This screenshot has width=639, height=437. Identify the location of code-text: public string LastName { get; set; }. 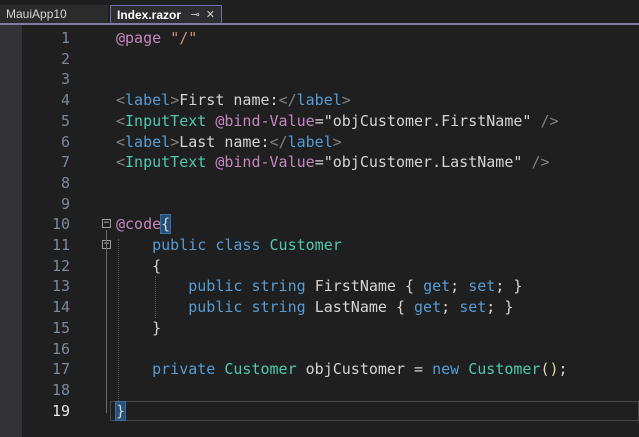
(314, 307).